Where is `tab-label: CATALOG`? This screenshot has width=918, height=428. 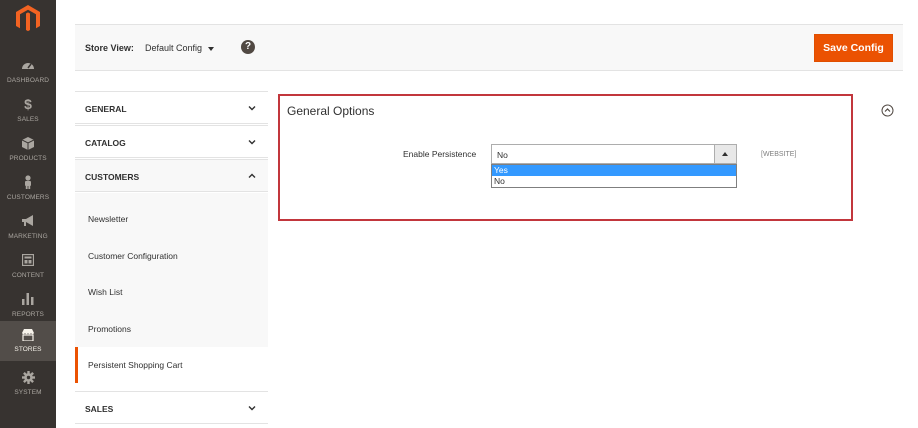
tab-label: CATALOG is located at coordinates (105, 143).